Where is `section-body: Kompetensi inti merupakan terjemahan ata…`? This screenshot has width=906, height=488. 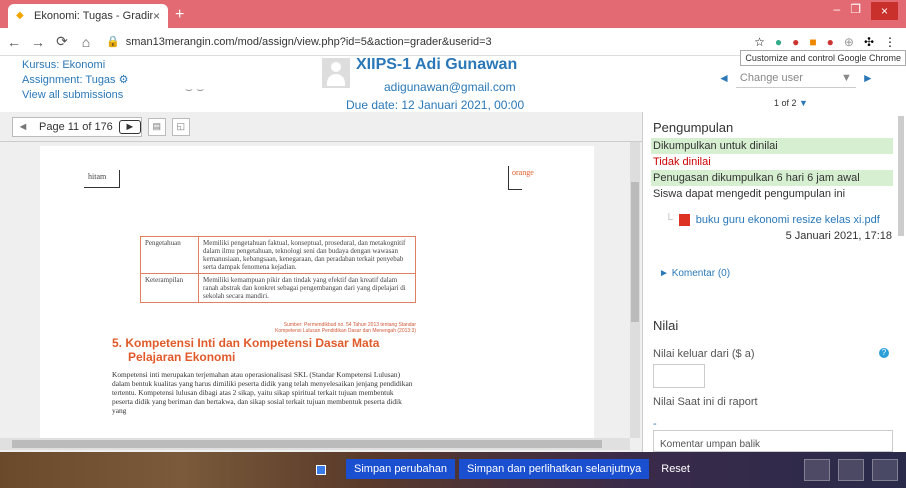 section-body: Kompetensi inti merupakan terjemahan ata… is located at coordinates (262, 392).